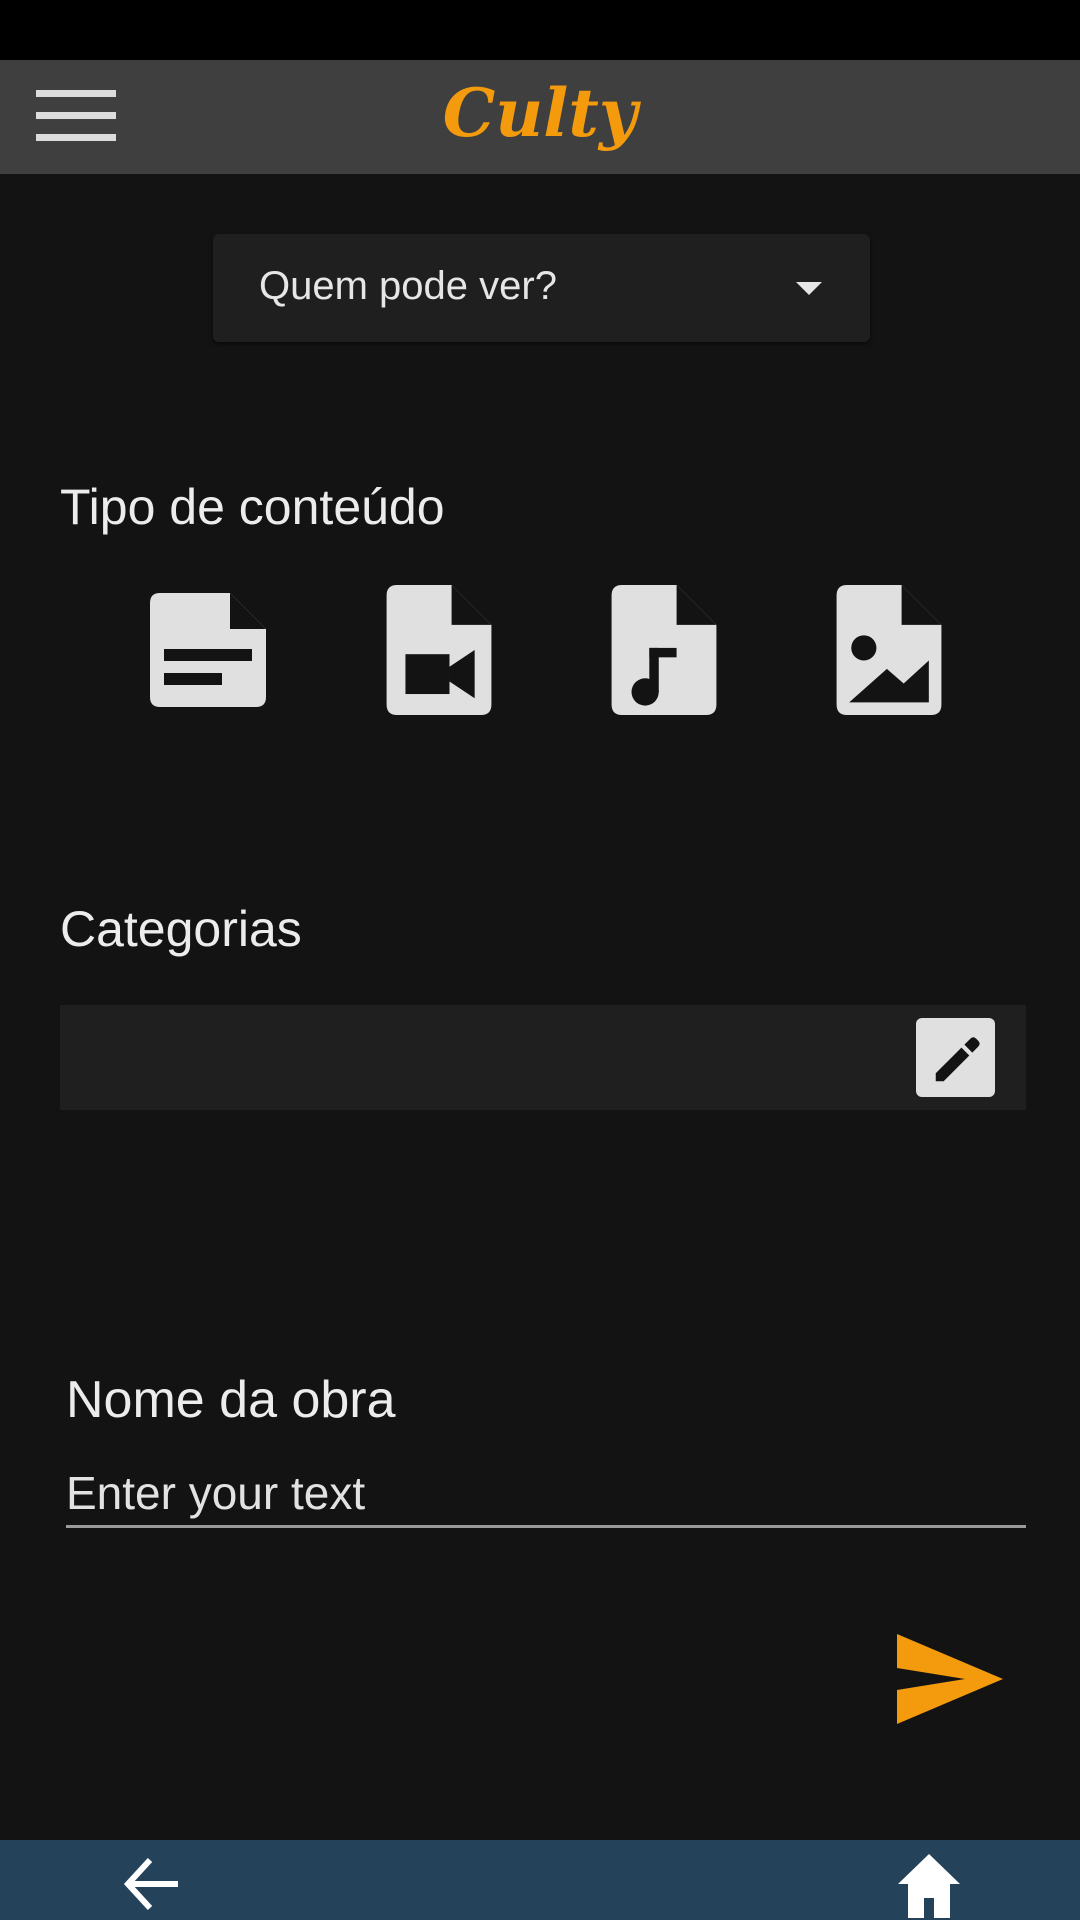  I want to click on work-name-input, so click(546, 1494).